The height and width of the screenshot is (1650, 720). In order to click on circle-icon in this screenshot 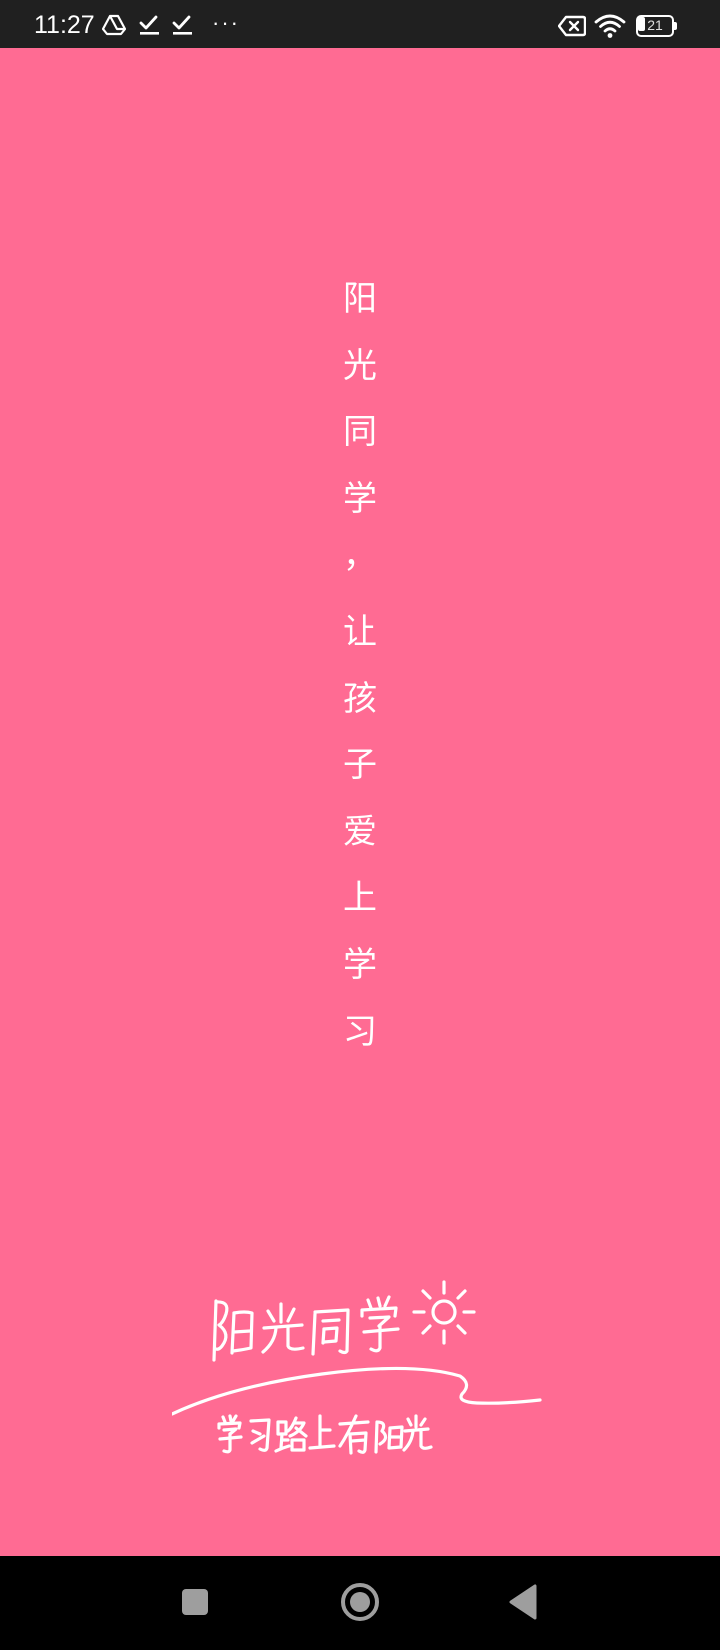, I will do `click(360, 1602)`.